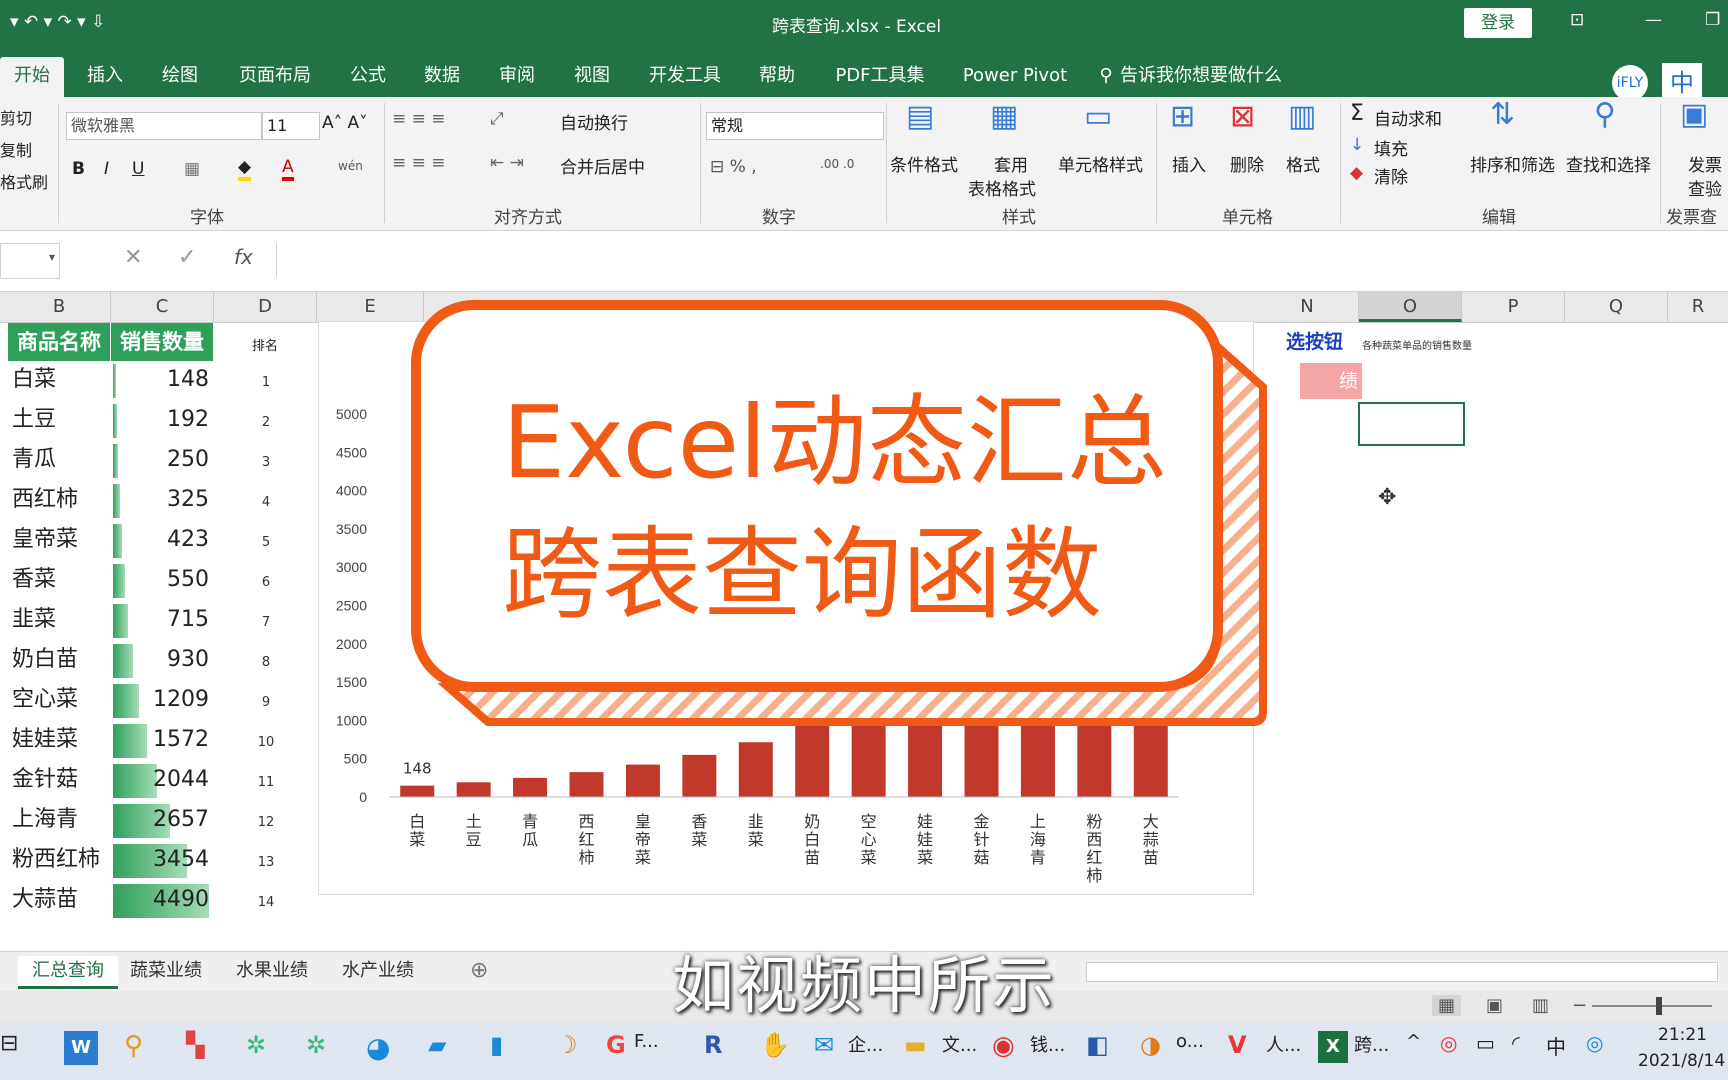 The image size is (1728, 1080). I want to click on column-header-b: B, so click(59, 307).